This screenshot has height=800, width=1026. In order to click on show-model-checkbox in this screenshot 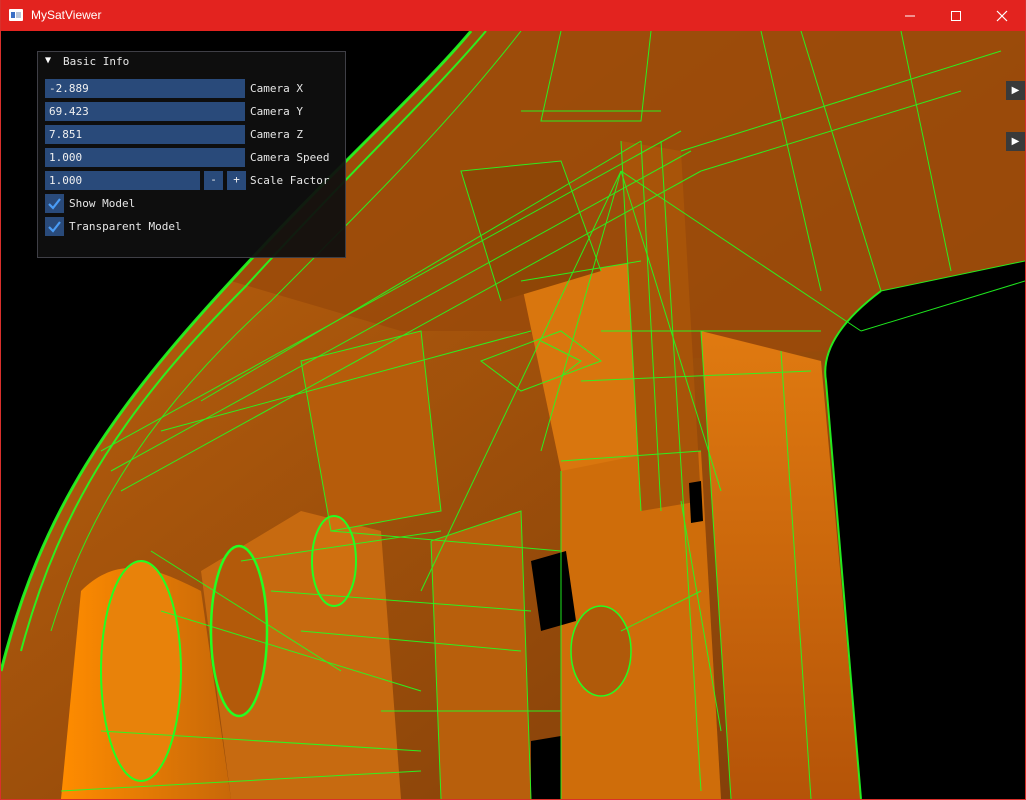, I will do `click(54, 203)`.